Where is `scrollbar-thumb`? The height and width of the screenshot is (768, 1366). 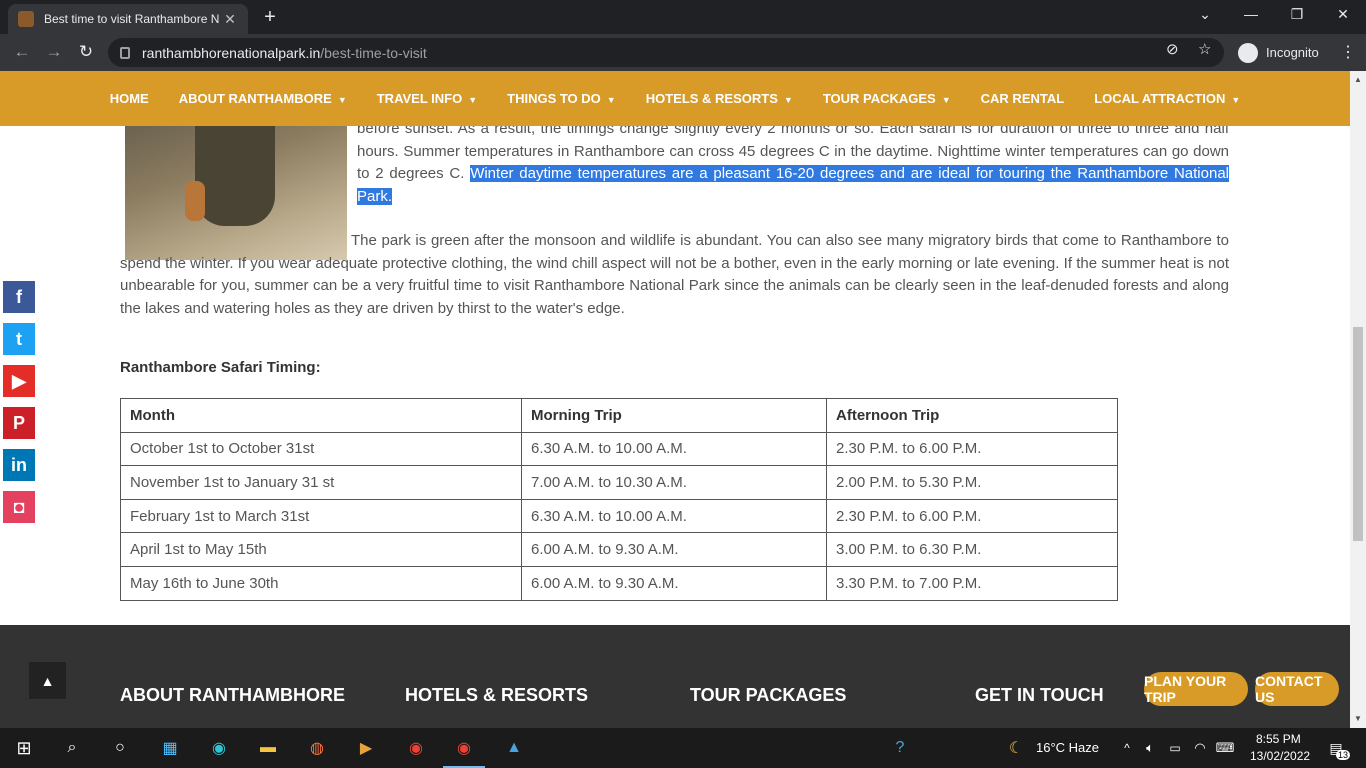
scrollbar-thumb is located at coordinates (1358, 434).